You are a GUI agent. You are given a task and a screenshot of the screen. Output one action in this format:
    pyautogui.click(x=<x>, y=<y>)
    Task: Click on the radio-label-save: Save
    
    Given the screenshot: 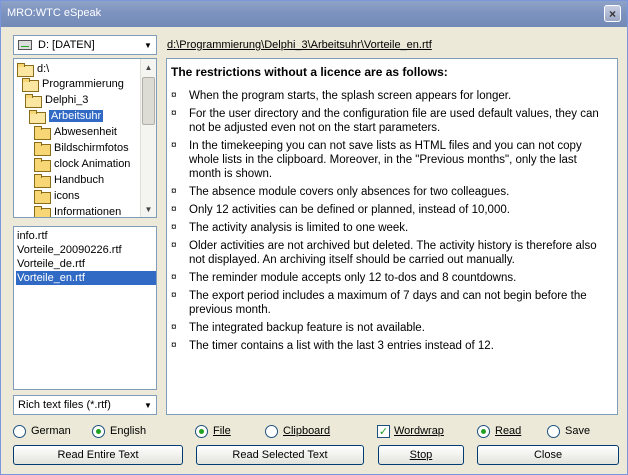 What is the action you would take?
    pyautogui.click(x=578, y=431)
    